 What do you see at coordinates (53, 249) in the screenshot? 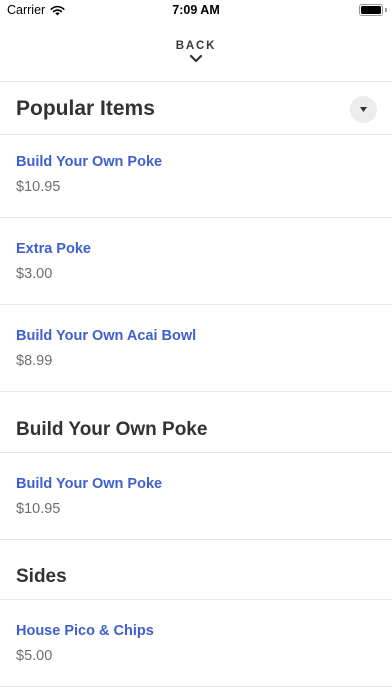
I see `menu-item-name: Extra Poke` at bounding box center [53, 249].